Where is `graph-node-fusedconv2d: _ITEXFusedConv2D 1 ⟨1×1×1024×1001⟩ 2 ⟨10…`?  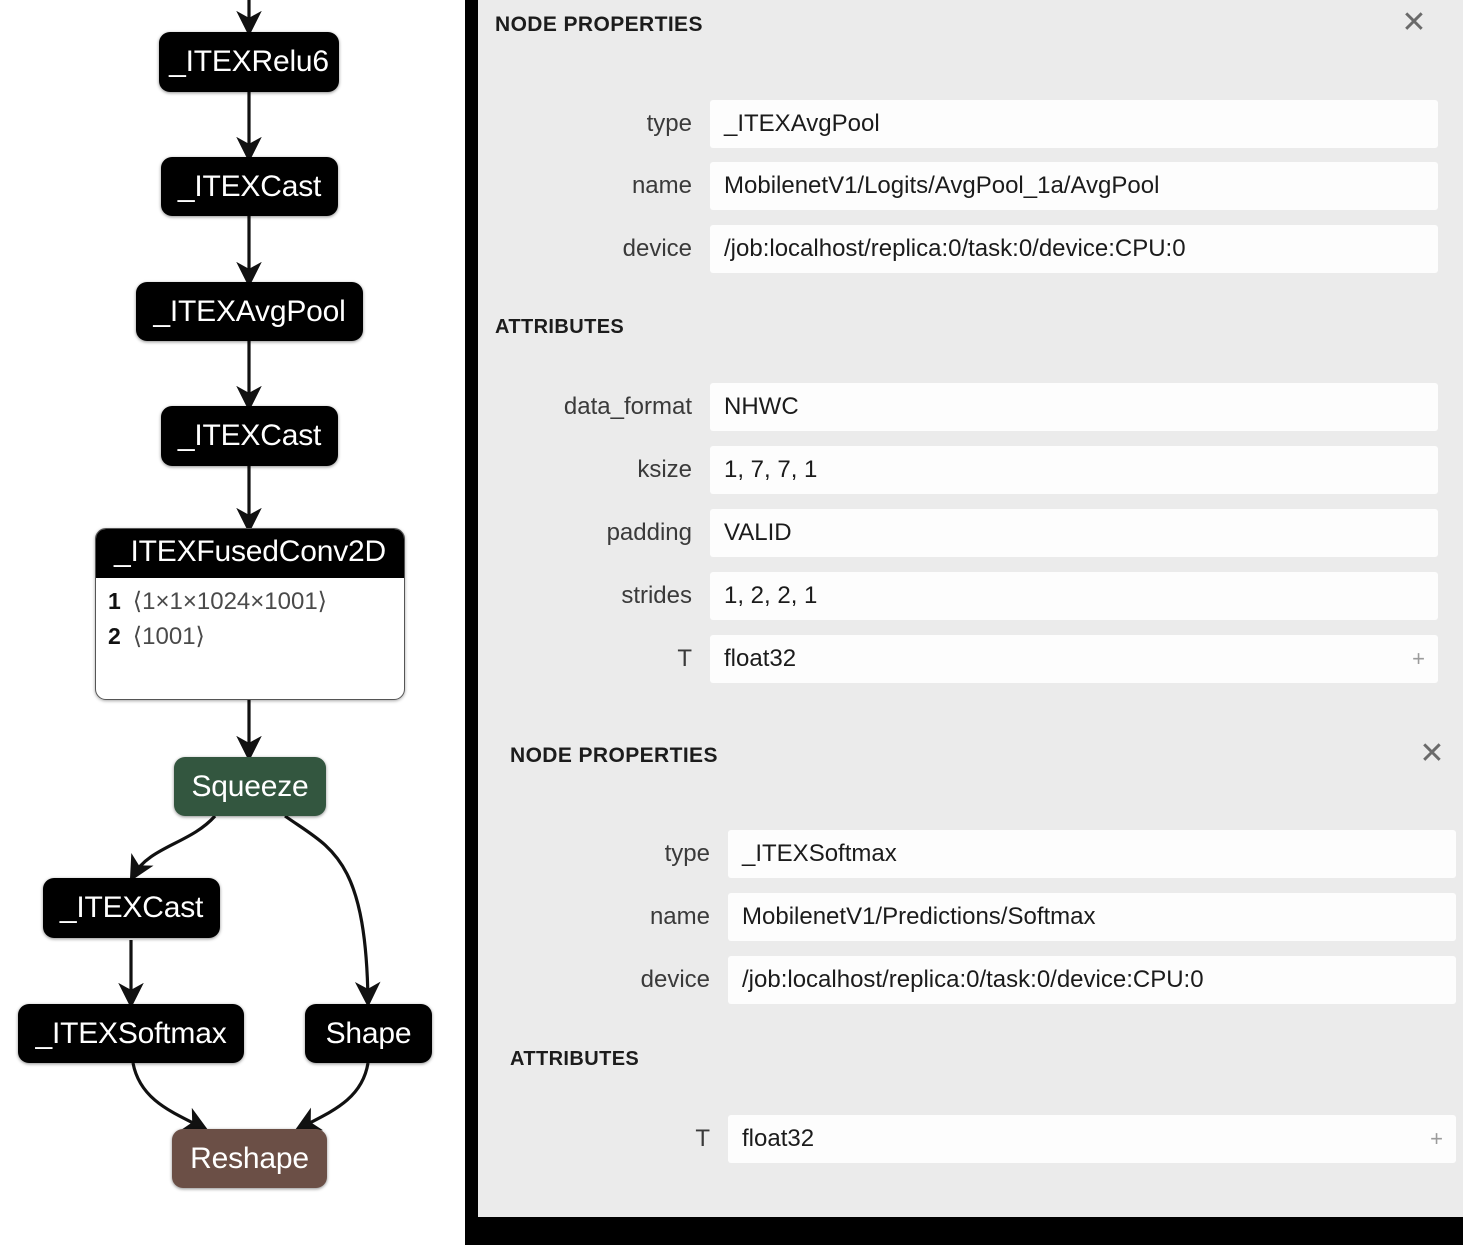 graph-node-fusedconv2d: _ITEXFusedConv2D 1 ⟨1×1×1024×1001⟩ 2 ⟨10… is located at coordinates (250, 614).